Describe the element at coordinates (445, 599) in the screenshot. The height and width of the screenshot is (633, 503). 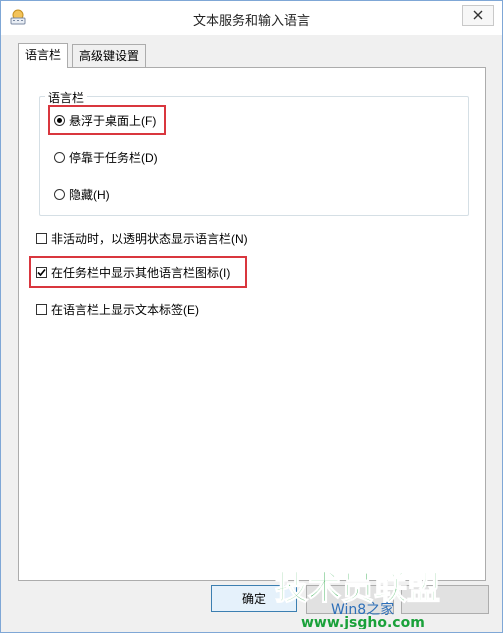
I see `apply-button` at that location.